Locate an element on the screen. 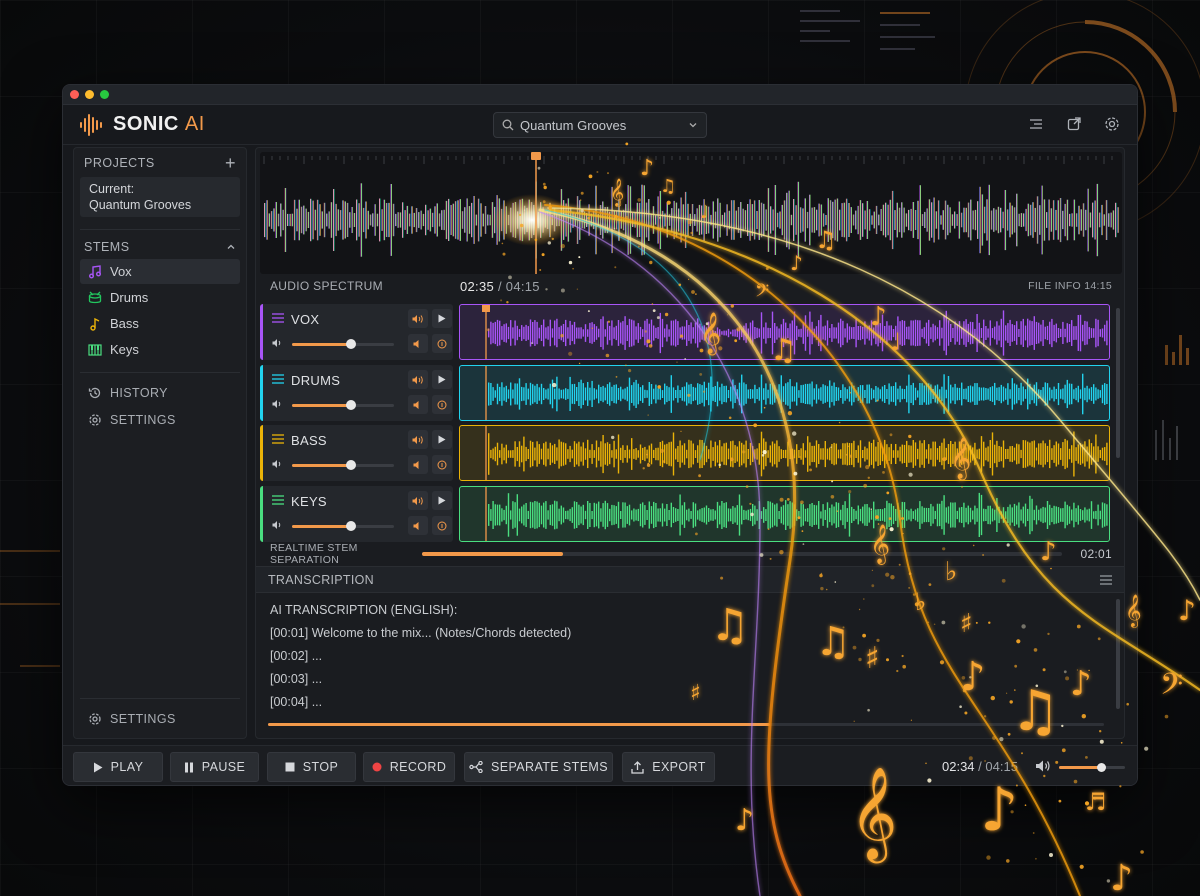  menu-icon is located at coordinates (1106, 579).